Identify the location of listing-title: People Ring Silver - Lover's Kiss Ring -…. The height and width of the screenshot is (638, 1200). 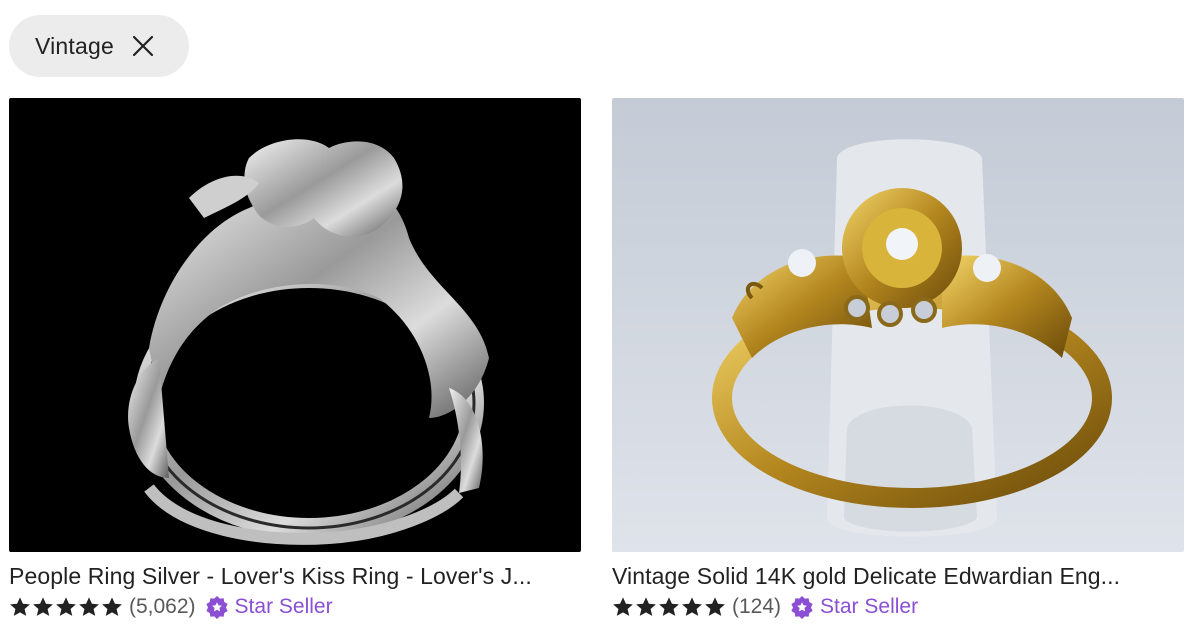
(295, 576).